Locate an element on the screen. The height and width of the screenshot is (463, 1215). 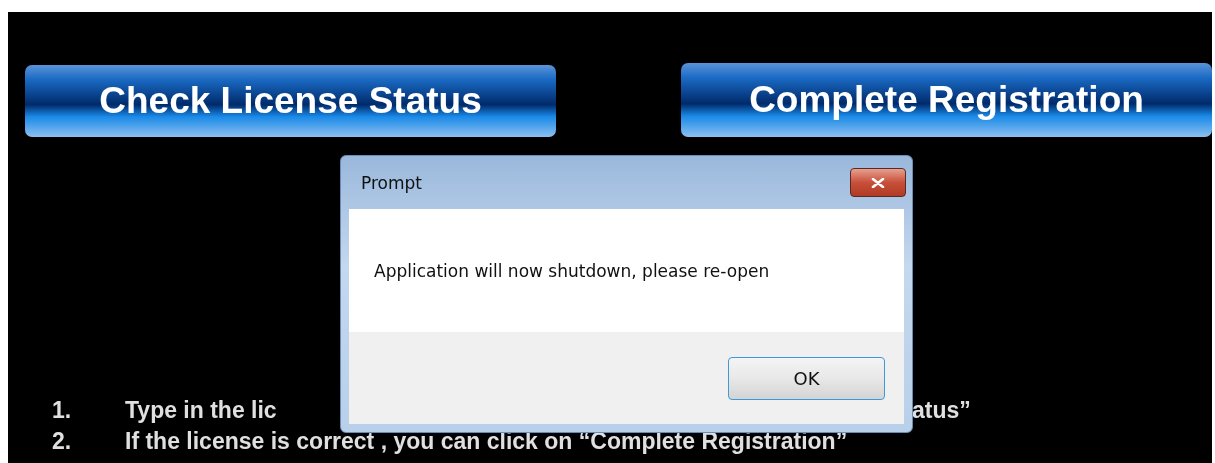
glossy-button: Check License Status is located at coordinates (290, 101).